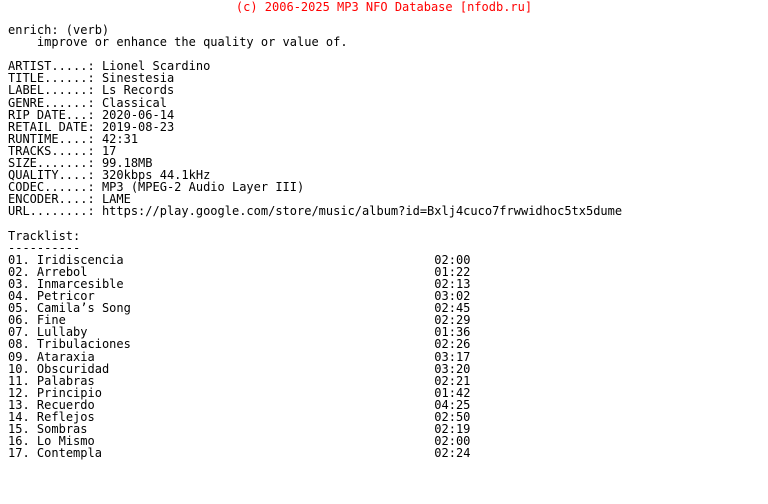 This screenshot has width=768, height=504. What do you see at coordinates (98, 211) in the screenshot?
I see `metadata-gap` at bounding box center [98, 211].